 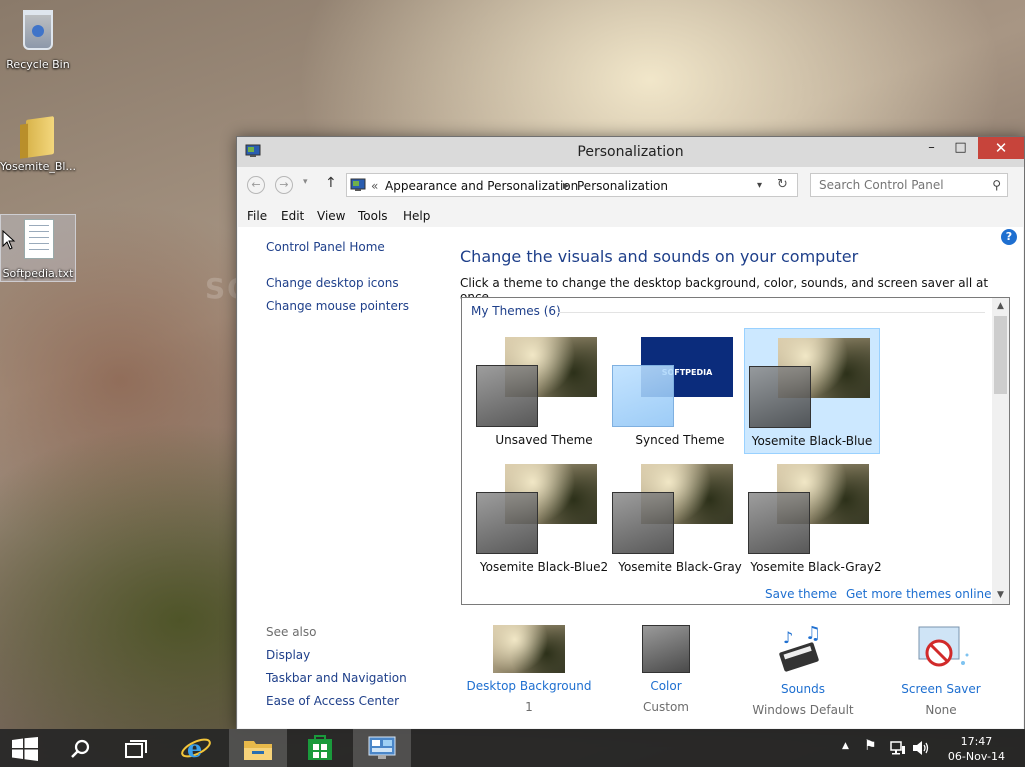 I want to click on task-view-icon, so click(x=136, y=749).